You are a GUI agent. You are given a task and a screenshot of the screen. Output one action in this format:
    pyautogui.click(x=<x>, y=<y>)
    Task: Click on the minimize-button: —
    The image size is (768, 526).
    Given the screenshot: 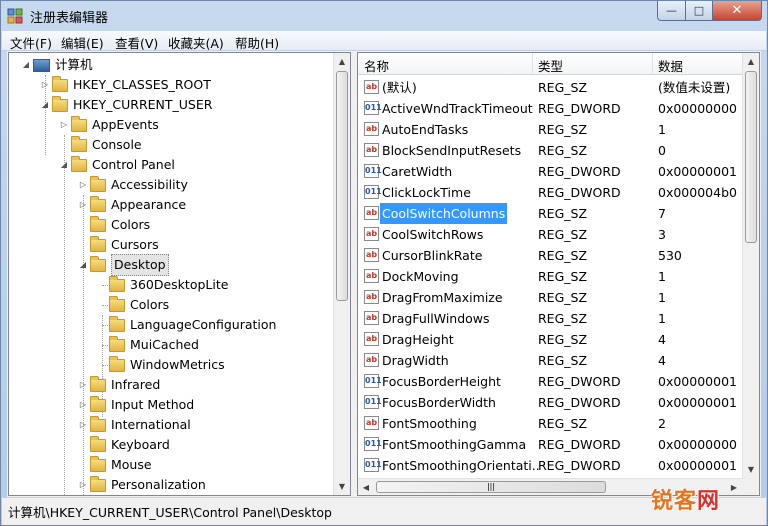 What is the action you would take?
    pyautogui.click(x=671, y=11)
    